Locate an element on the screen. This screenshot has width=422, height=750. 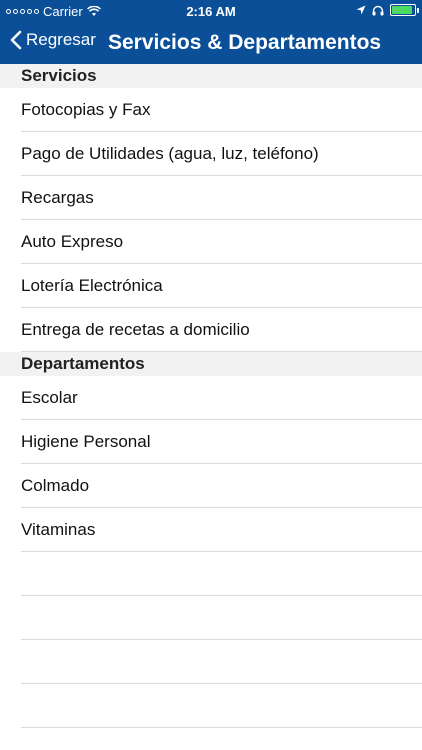
list-item: Colmado is located at coordinates (211, 486).